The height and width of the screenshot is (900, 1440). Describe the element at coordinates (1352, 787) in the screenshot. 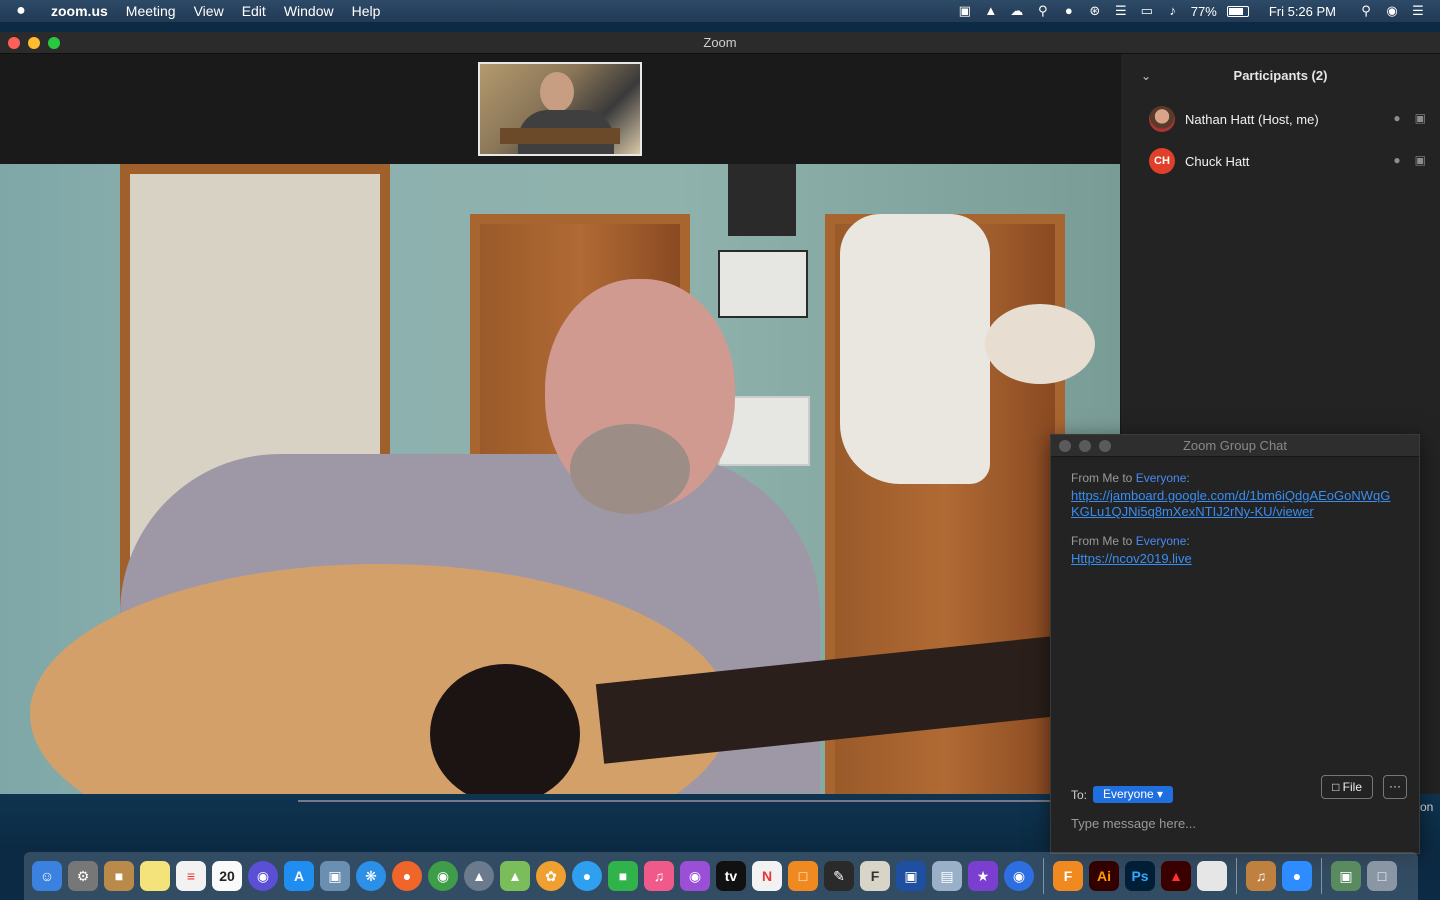

I see `file-button-label: File` at that location.